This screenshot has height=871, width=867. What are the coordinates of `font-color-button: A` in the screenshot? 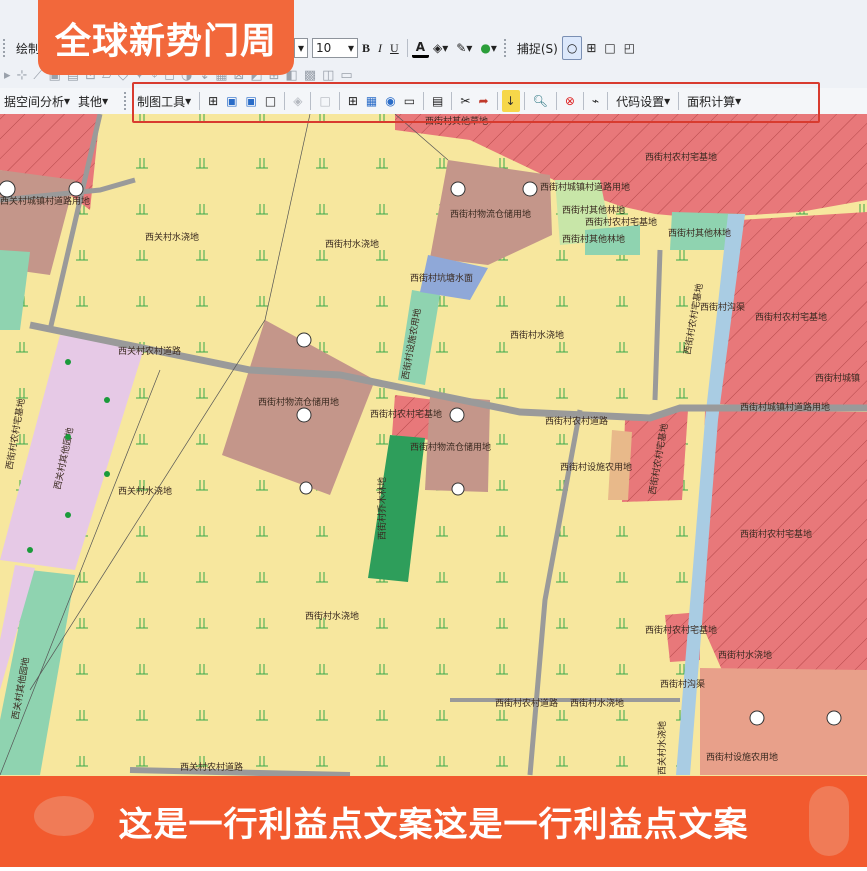 It's located at (420, 48).